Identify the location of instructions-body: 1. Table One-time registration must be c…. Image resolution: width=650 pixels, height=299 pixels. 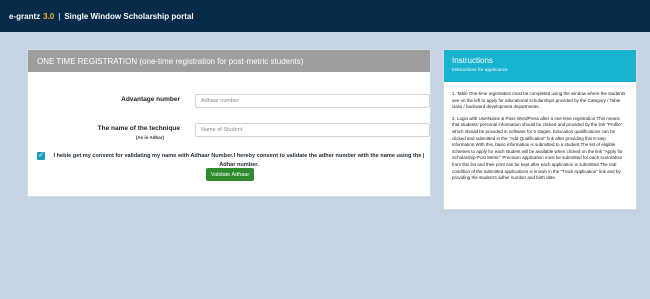
(540, 132).